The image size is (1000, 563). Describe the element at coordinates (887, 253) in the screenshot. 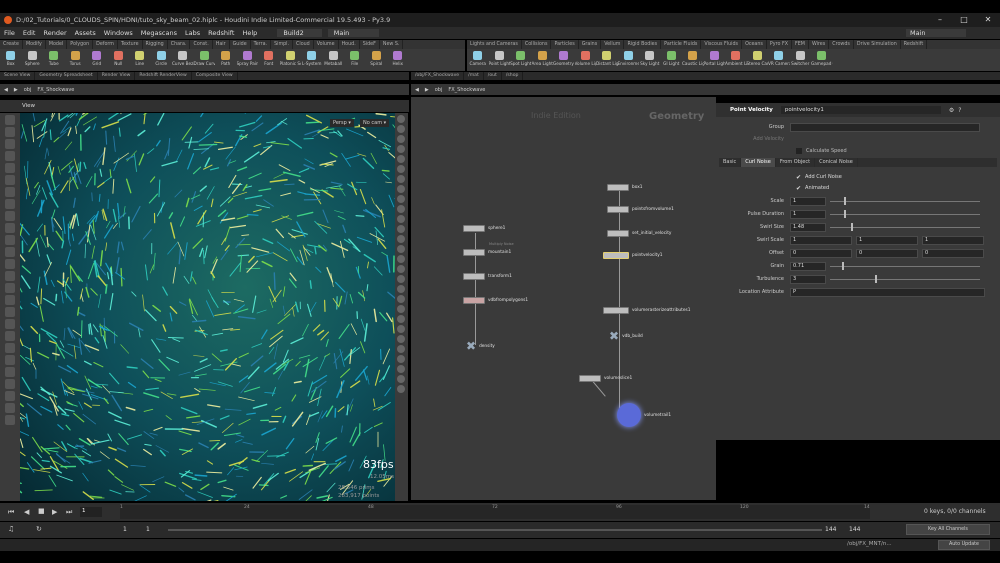

I see `param-field-y: 0` at that location.